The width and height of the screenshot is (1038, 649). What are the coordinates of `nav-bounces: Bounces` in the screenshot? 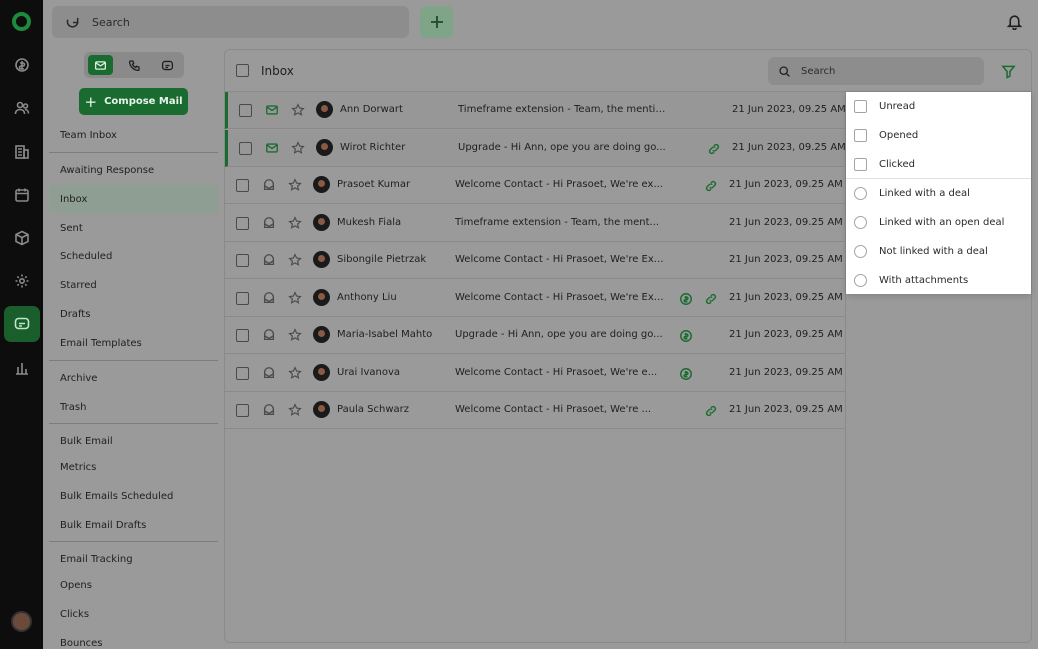 It's located at (133, 639).